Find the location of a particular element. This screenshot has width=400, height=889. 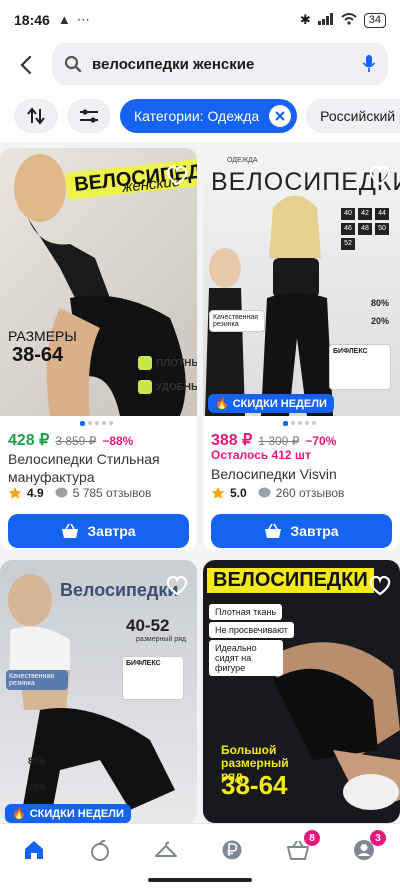

filter-bar: Категории: Одежда Российский р is located at coordinates (200, 116).